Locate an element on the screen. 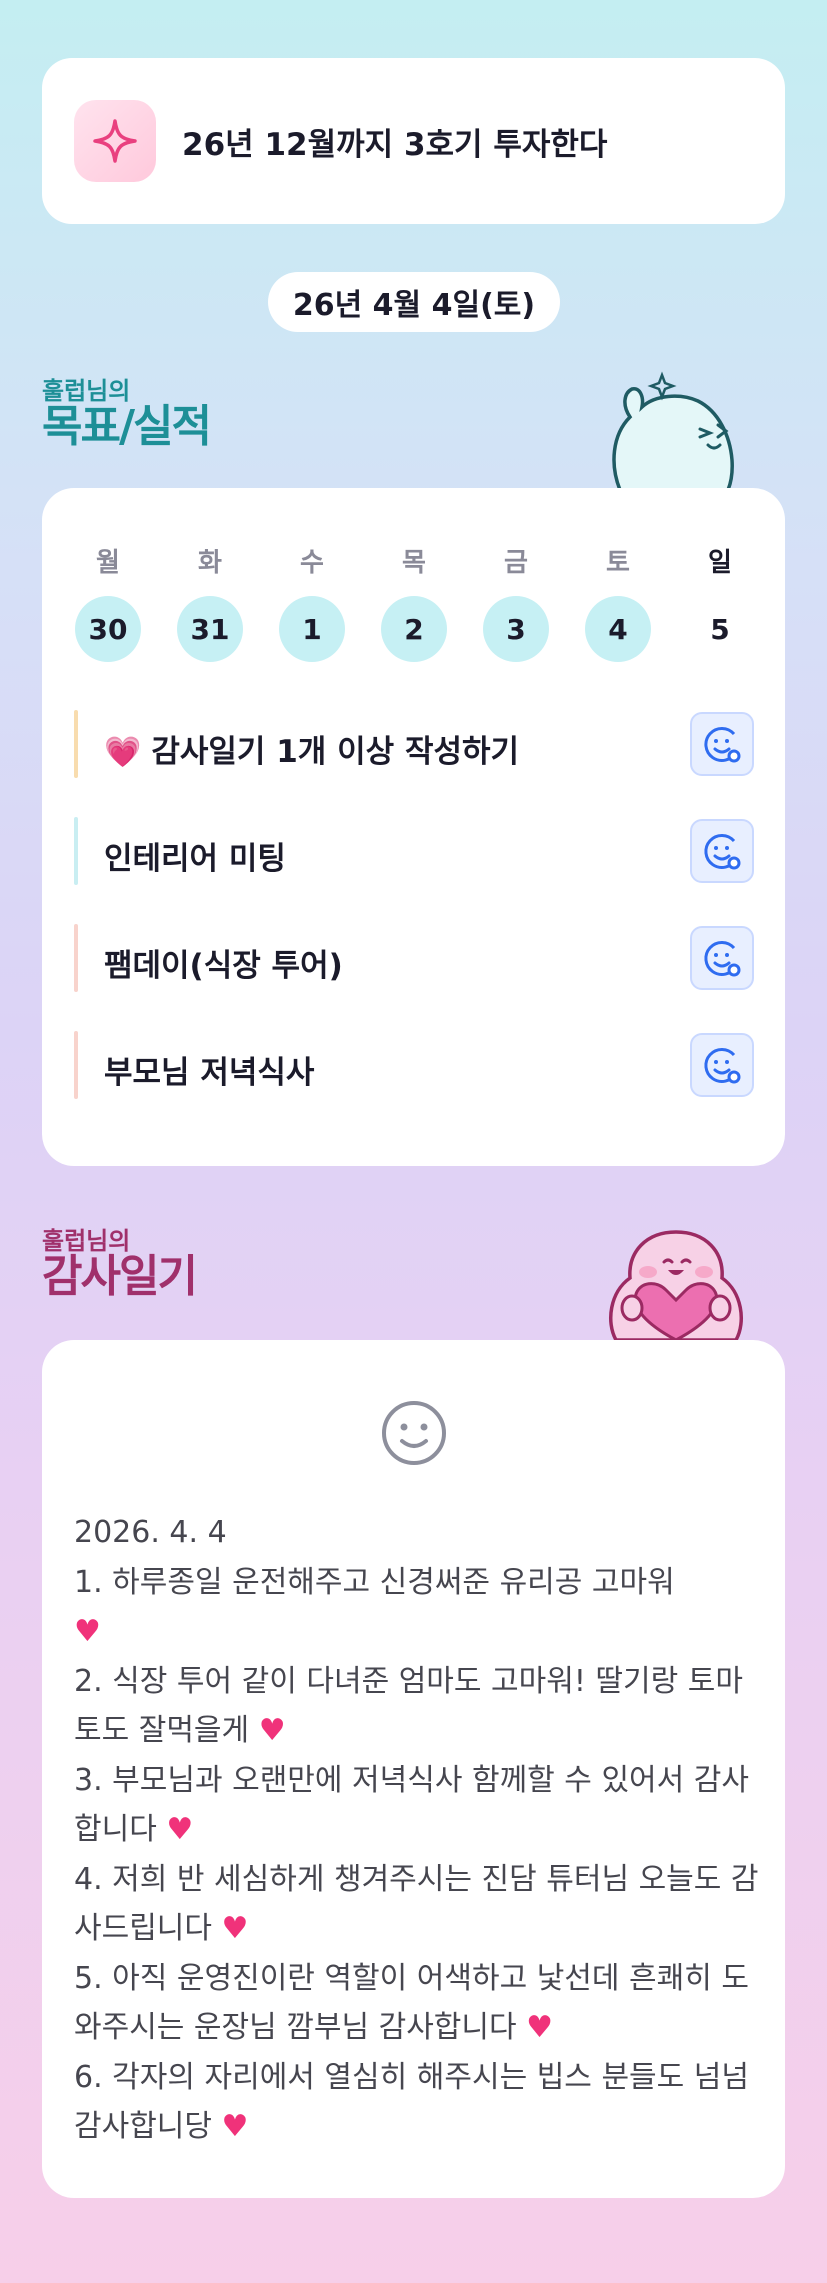 The width and height of the screenshot is (827, 2283). day-label: 화 is located at coordinates (210, 563).